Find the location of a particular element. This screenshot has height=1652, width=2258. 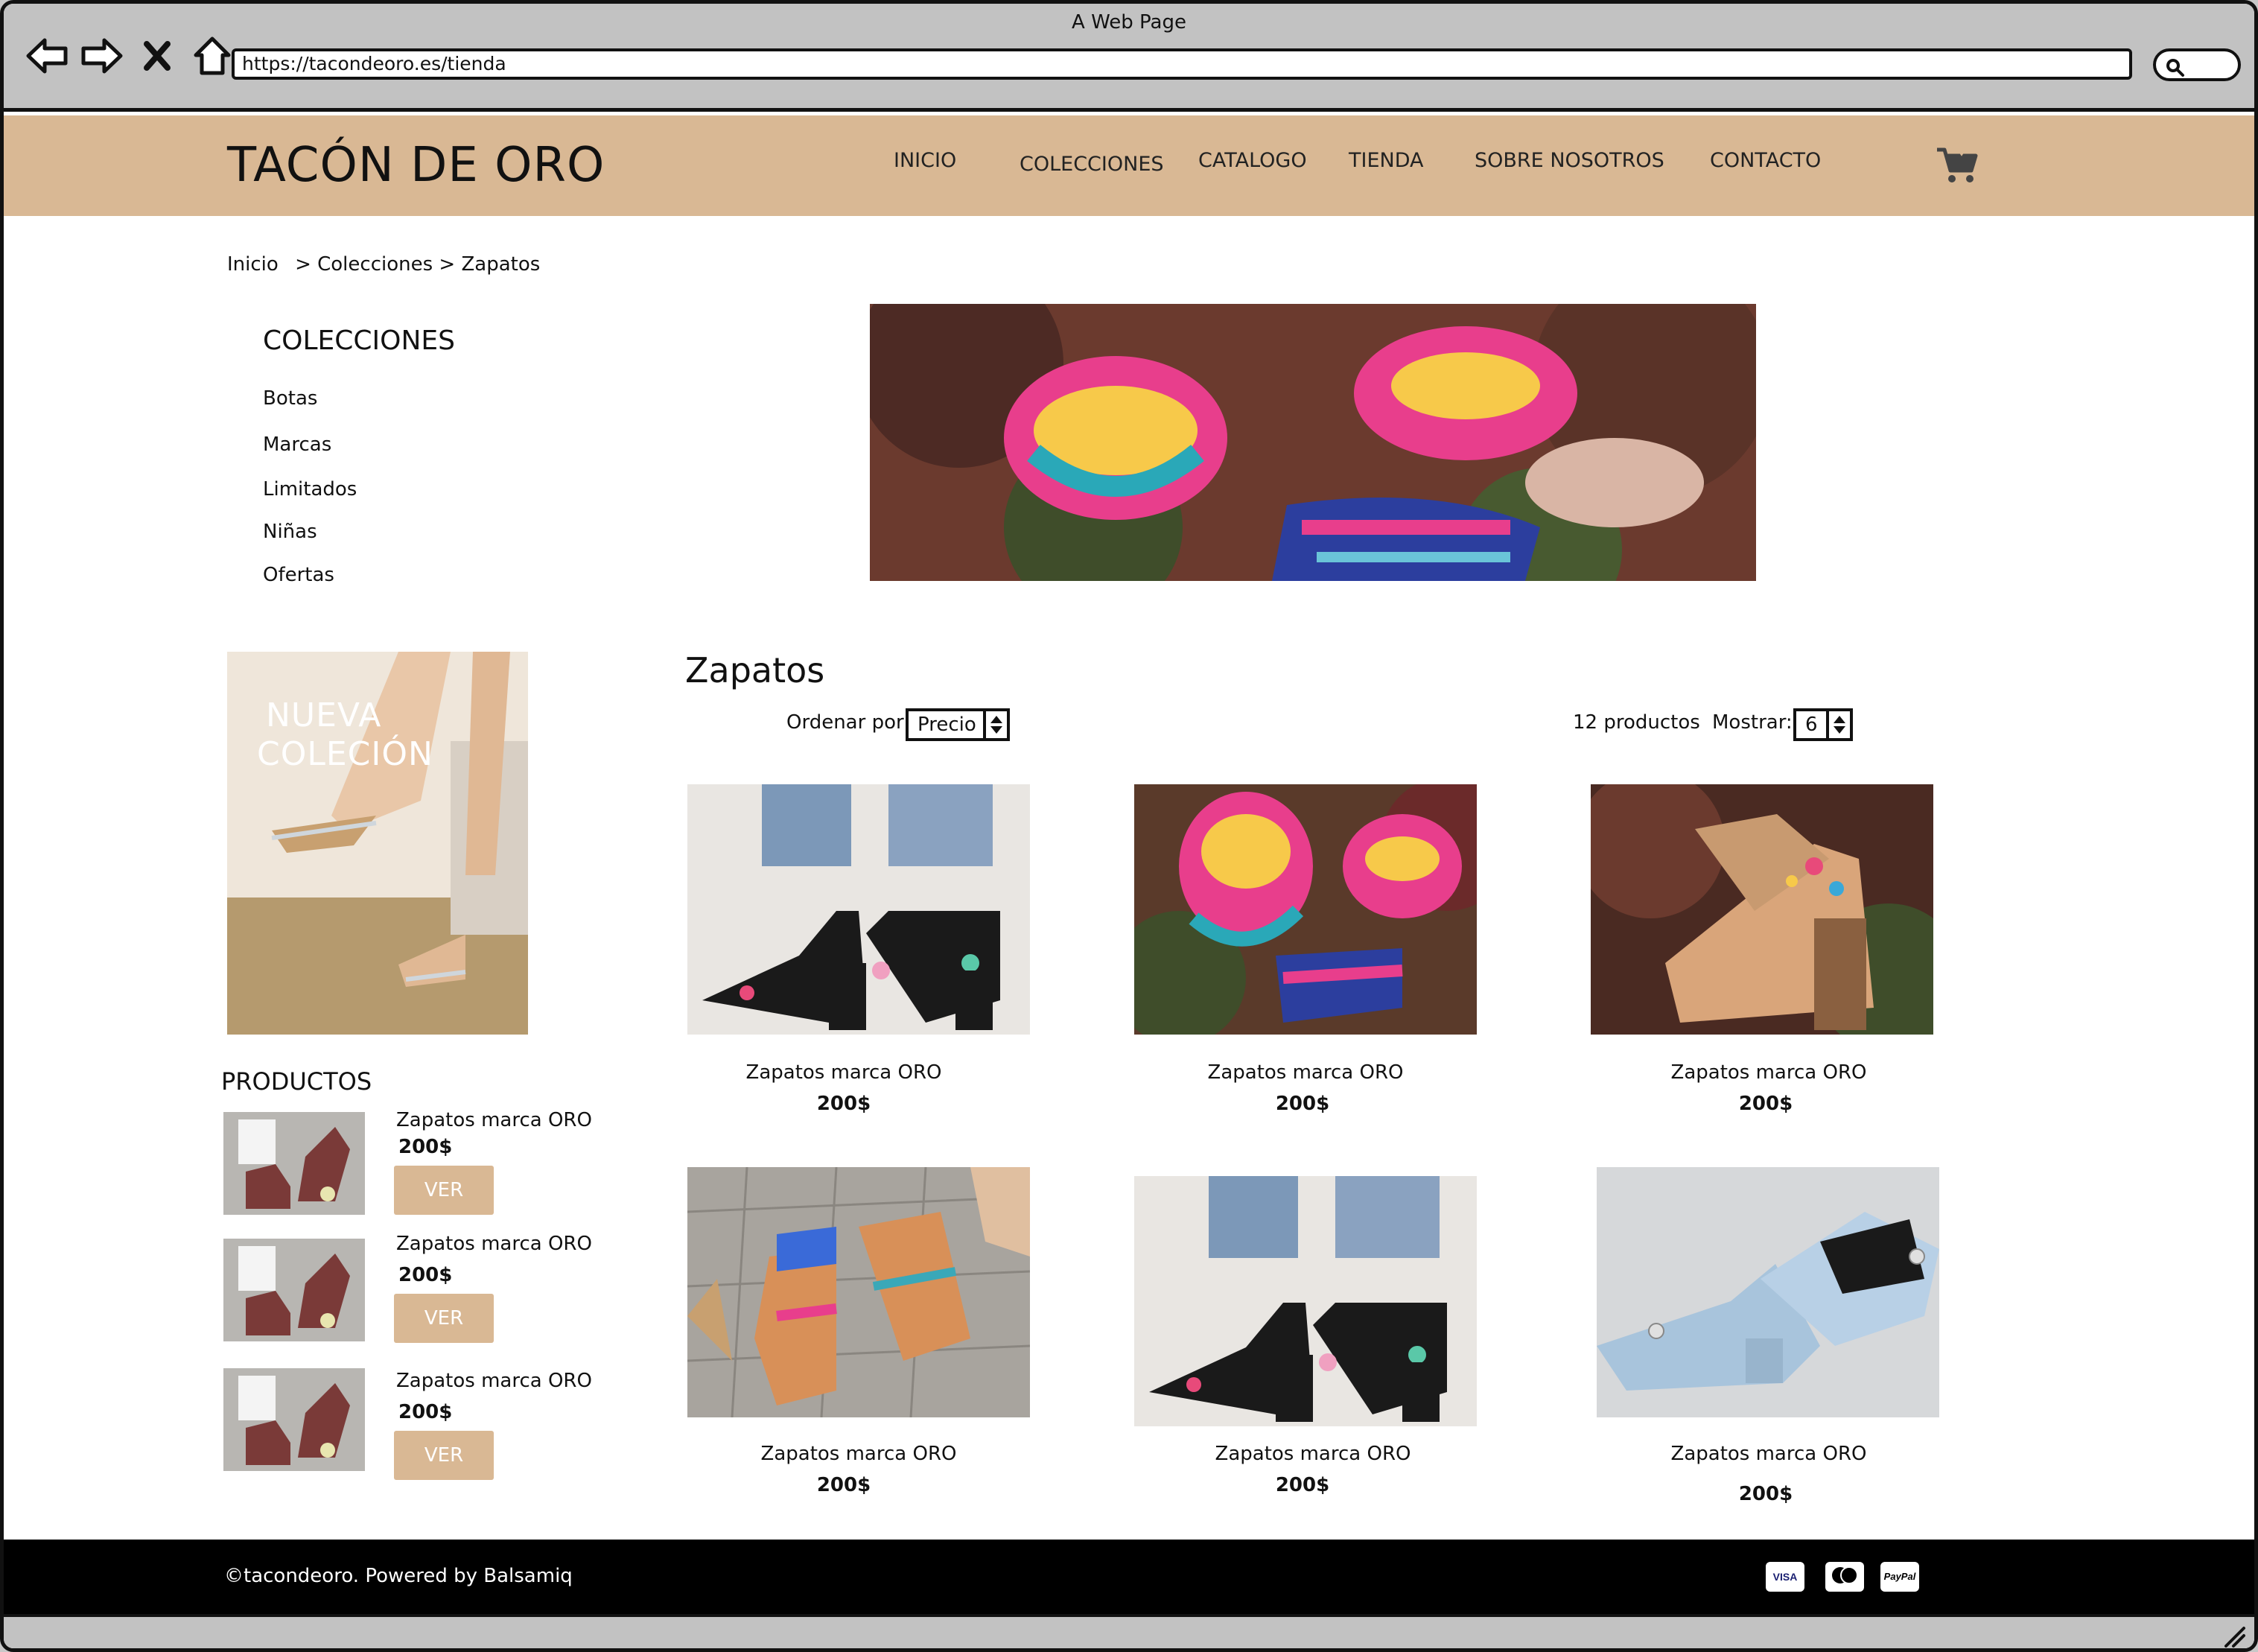

browser-search is located at coordinates (2197, 64).